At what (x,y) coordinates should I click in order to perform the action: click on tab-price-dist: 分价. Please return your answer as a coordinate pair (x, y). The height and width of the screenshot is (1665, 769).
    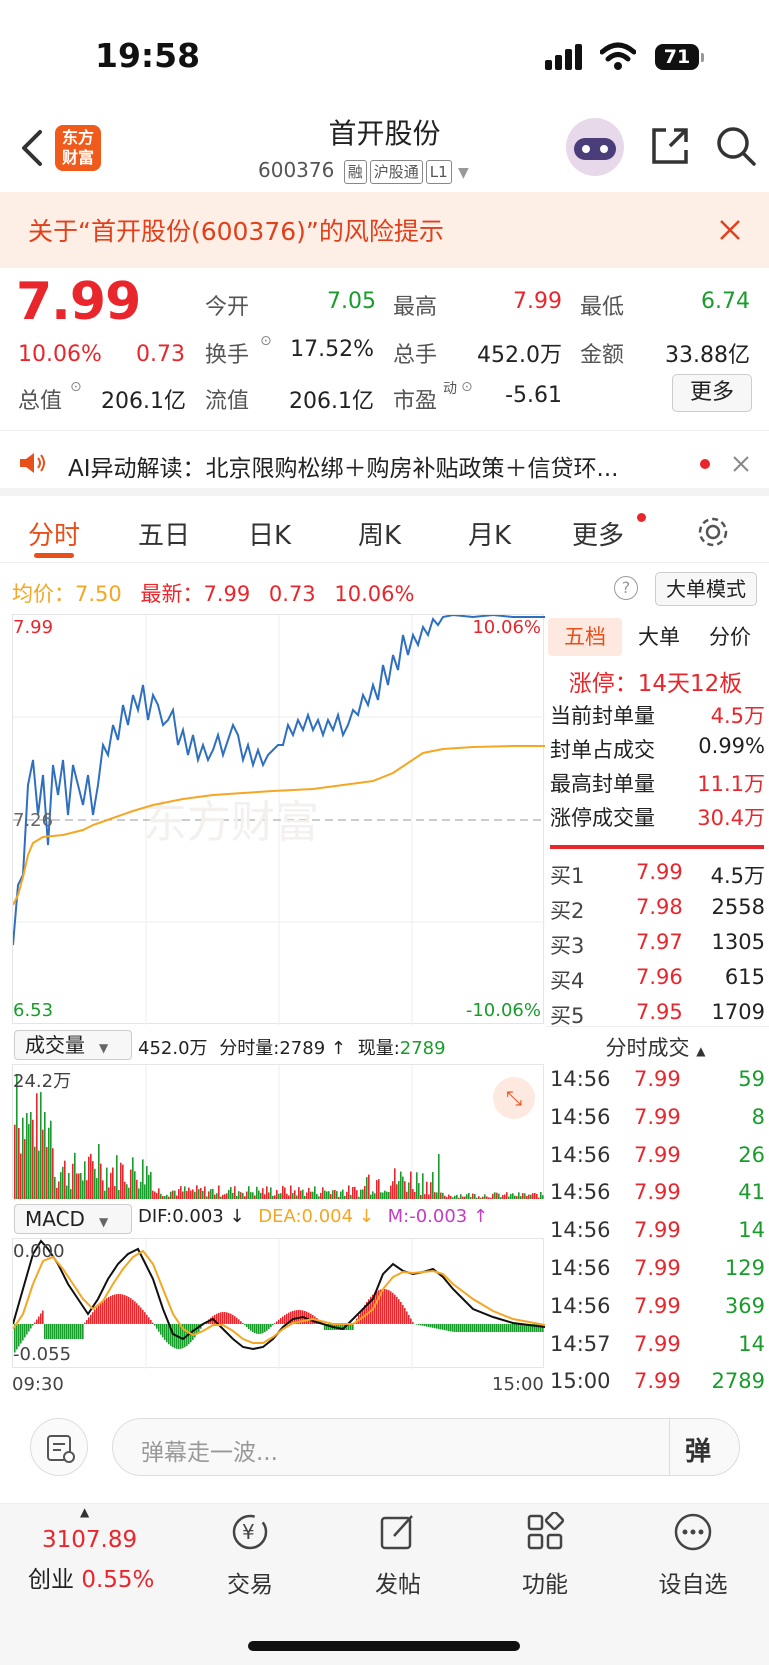
    Looking at the image, I should click on (730, 637).